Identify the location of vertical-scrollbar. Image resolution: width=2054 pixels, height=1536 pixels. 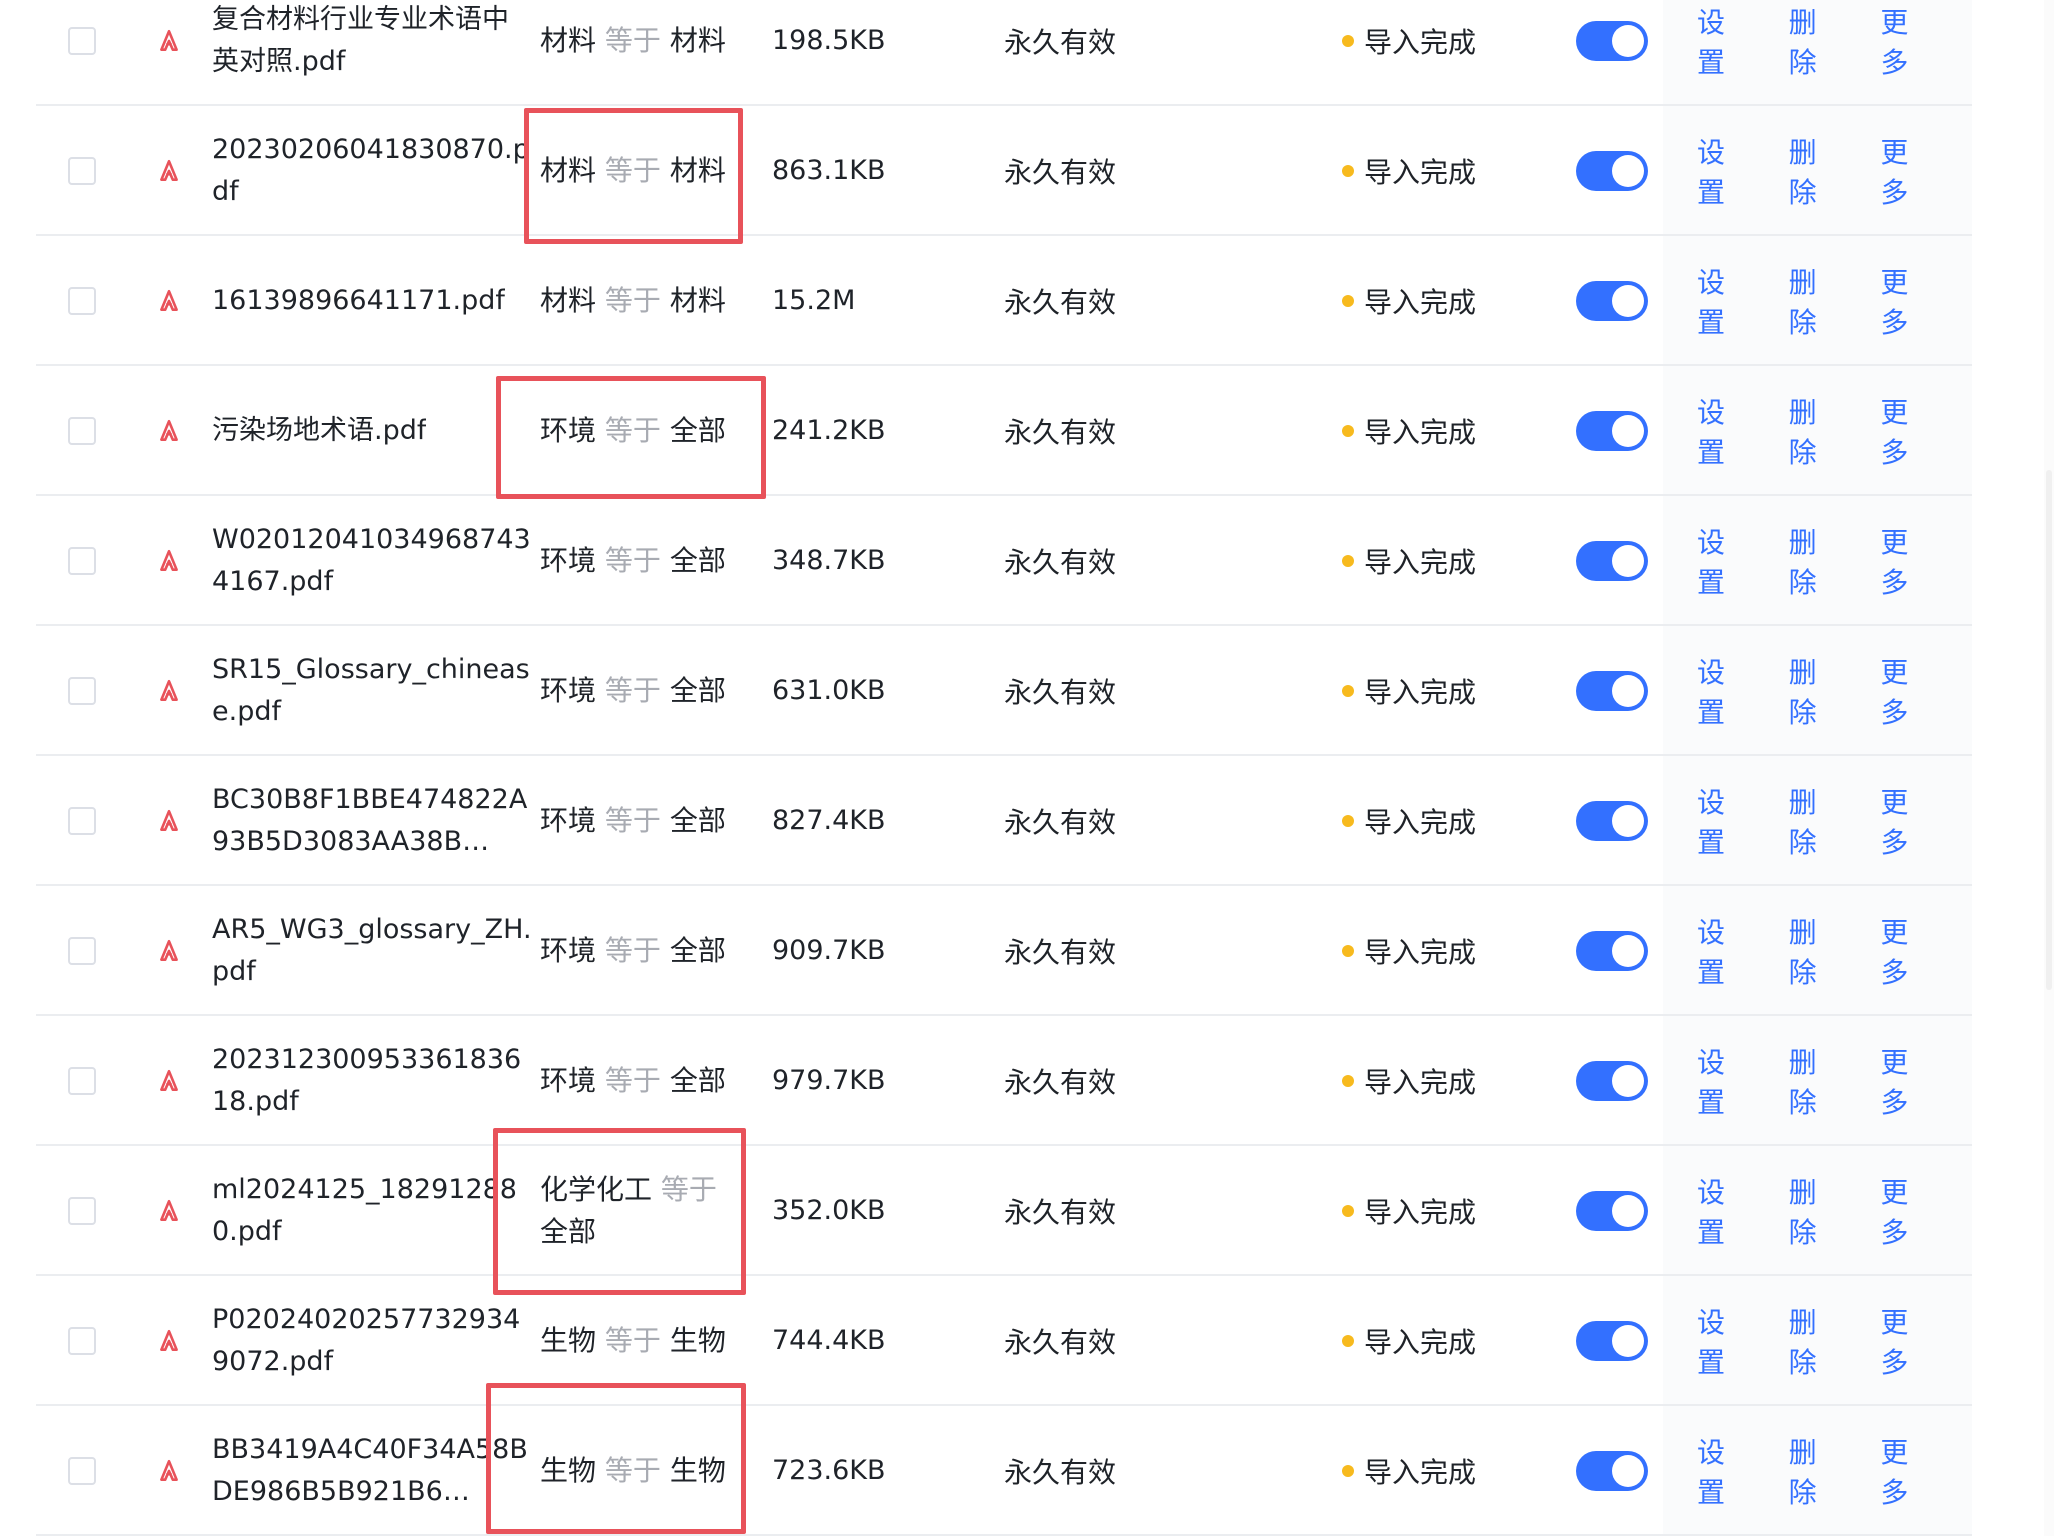
(2049, 768).